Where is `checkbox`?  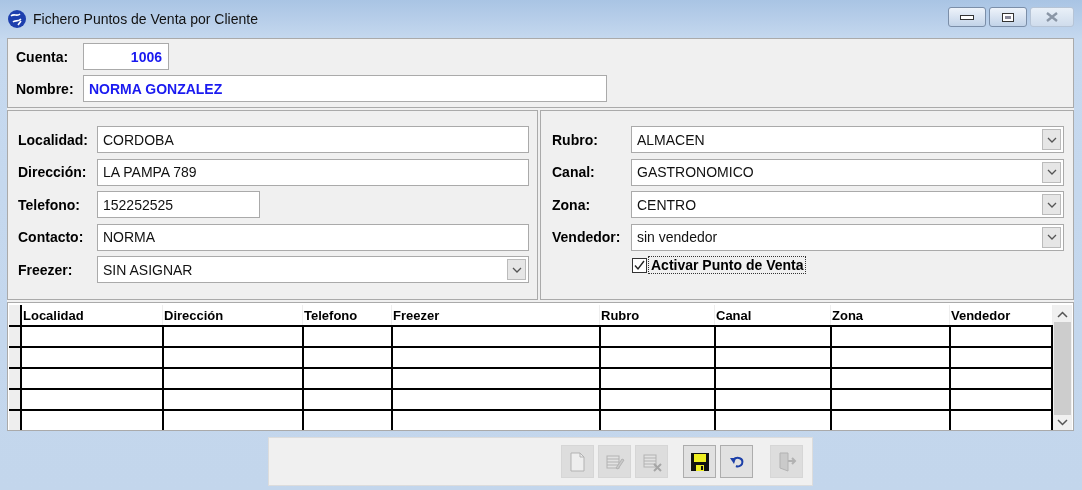
checkbox is located at coordinates (639, 265).